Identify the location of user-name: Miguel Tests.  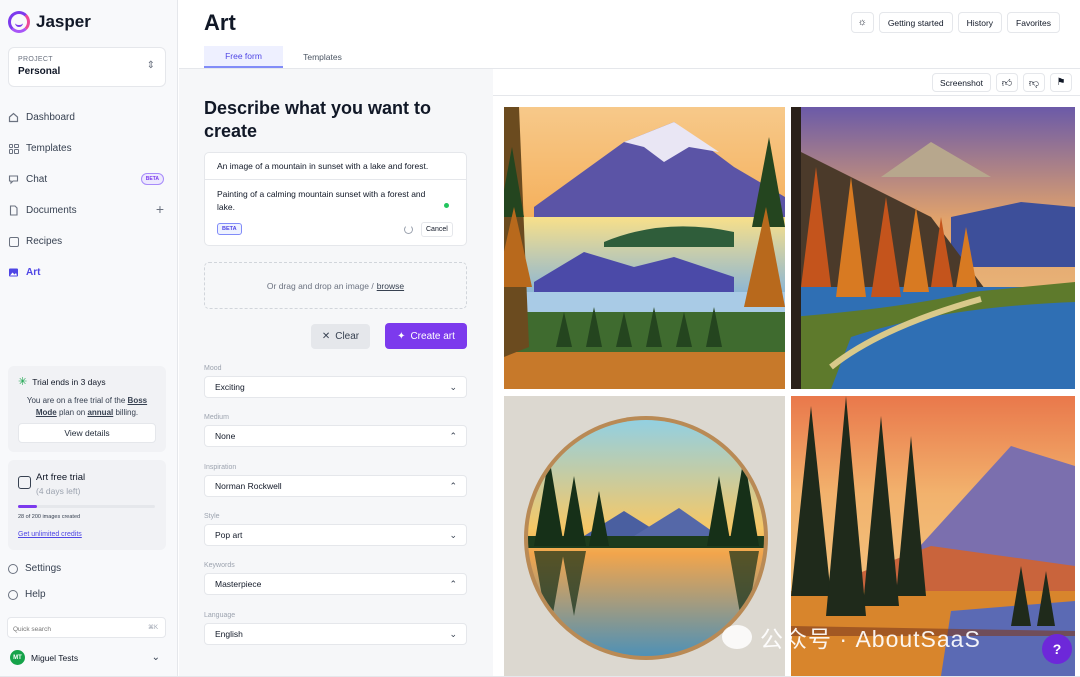
(55, 657).